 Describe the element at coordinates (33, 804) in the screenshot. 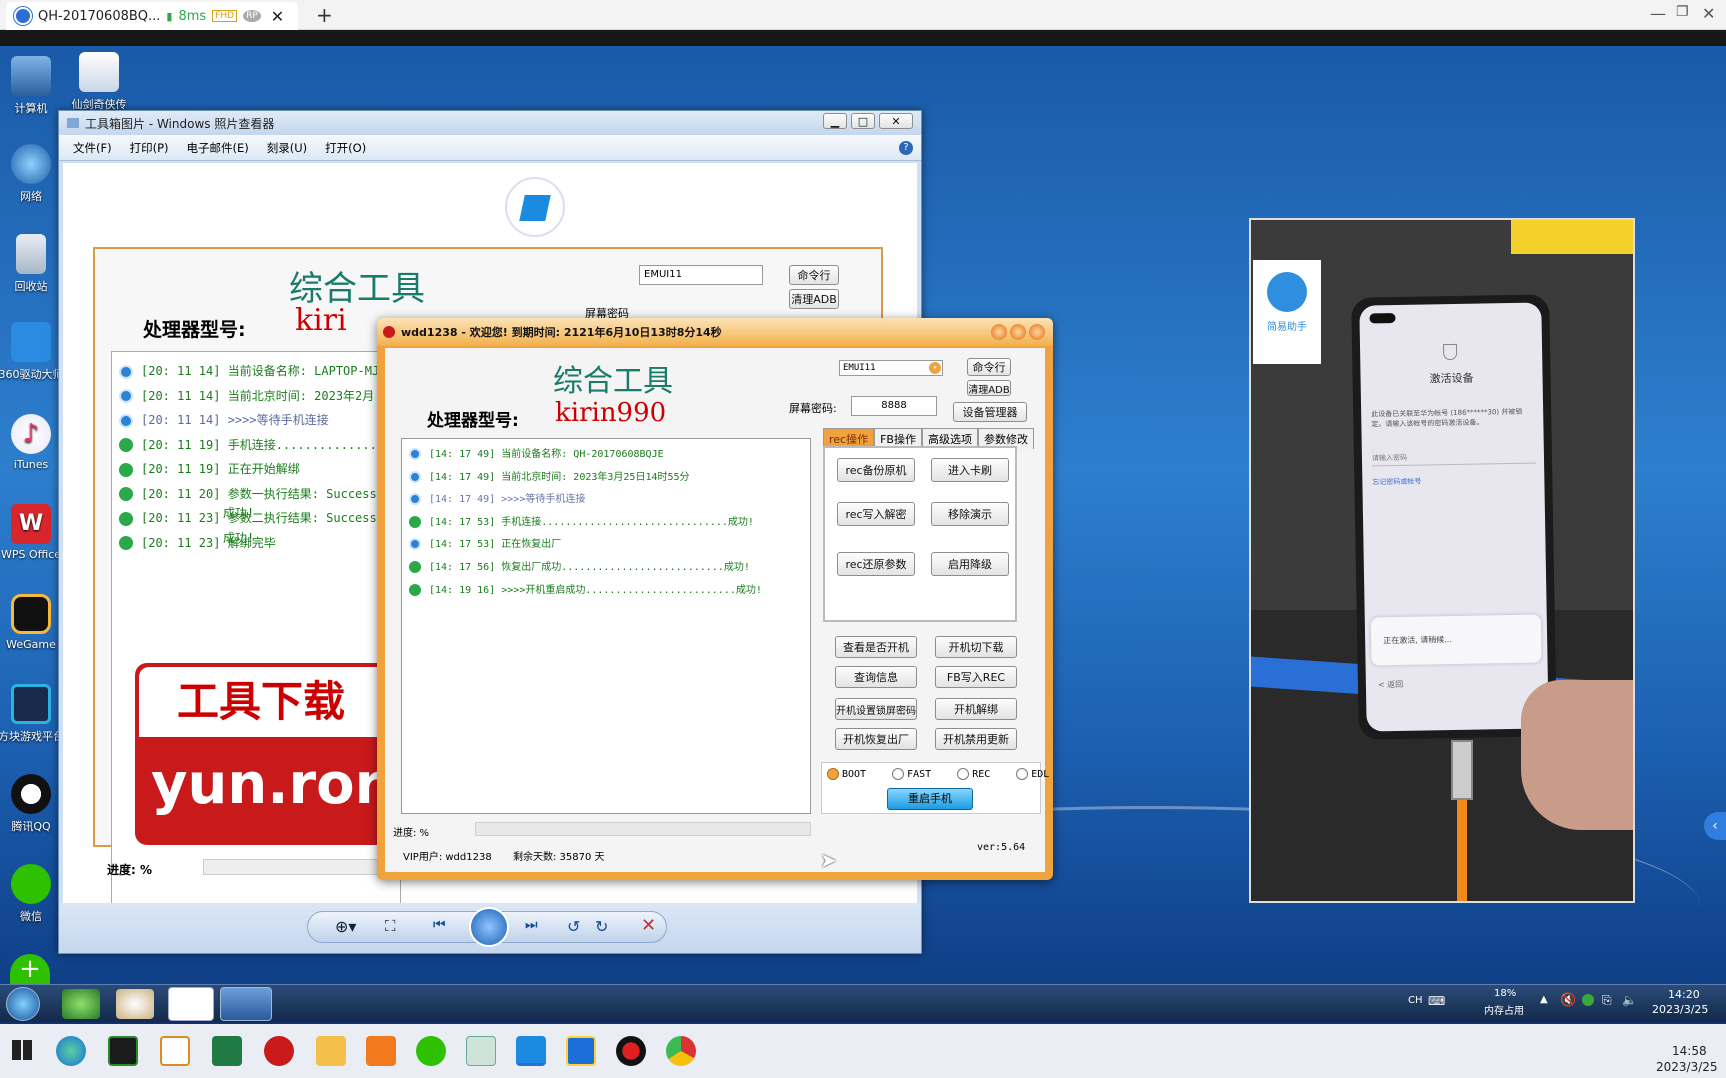

I see `desktop-icon-qq: 腾讯QQ` at that location.